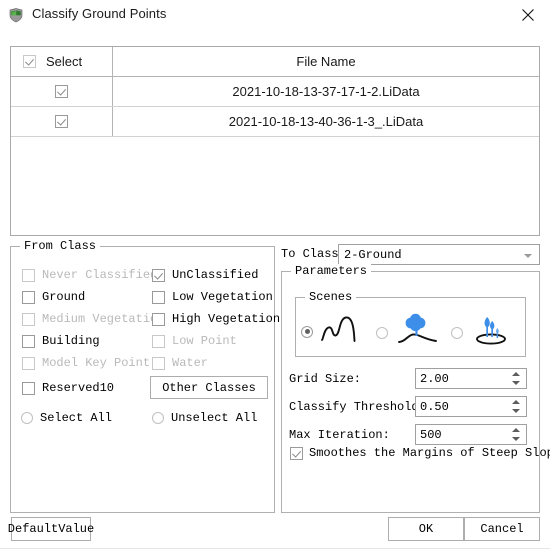 The width and height of the screenshot is (550, 552). I want to click on scene-option-terrain-hills, so click(332, 331).